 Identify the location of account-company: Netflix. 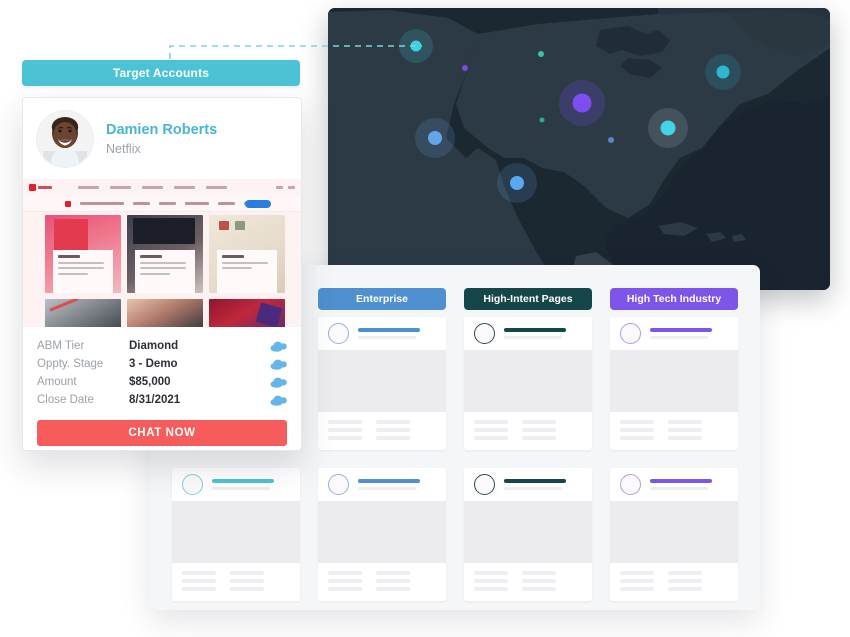
(123, 148).